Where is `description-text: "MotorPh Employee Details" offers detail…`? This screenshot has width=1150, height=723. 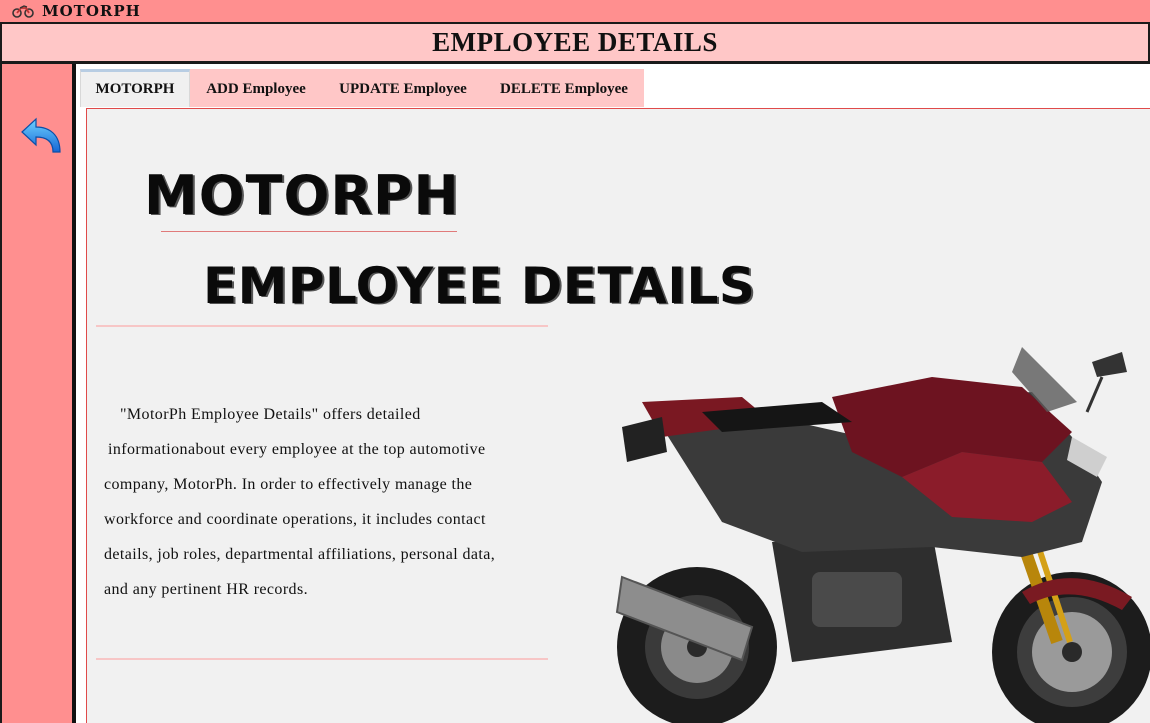 description-text: "MotorPh Employee Details" offers detail… is located at coordinates (324, 502).